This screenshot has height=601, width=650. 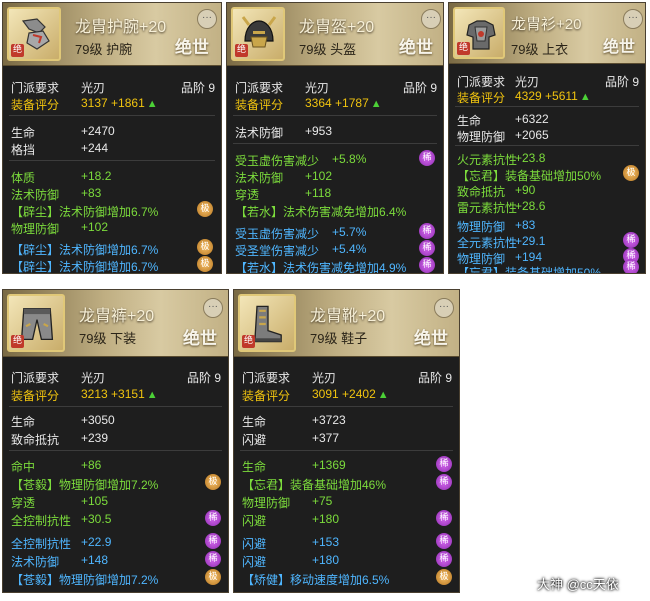 What do you see at coordinates (329, 465) in the screenshot?
I see `attr-value: +1369` at bounding box center [329, 465].